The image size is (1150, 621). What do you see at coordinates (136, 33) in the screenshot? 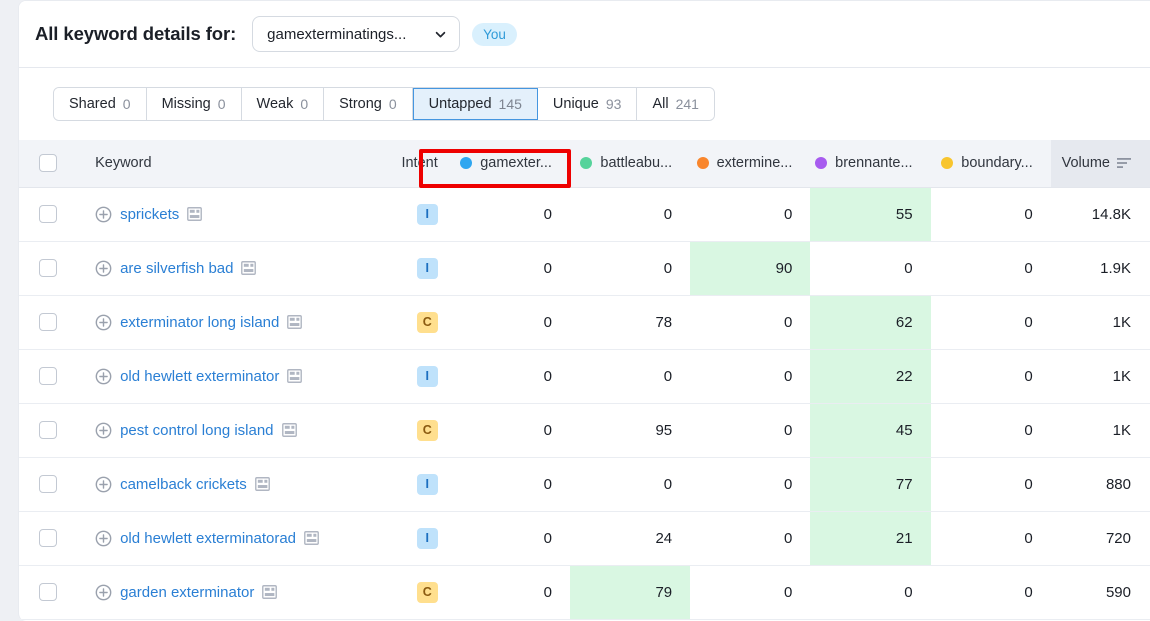
I see `page-title: All keyword details for:` at bounding box center [136, 33].